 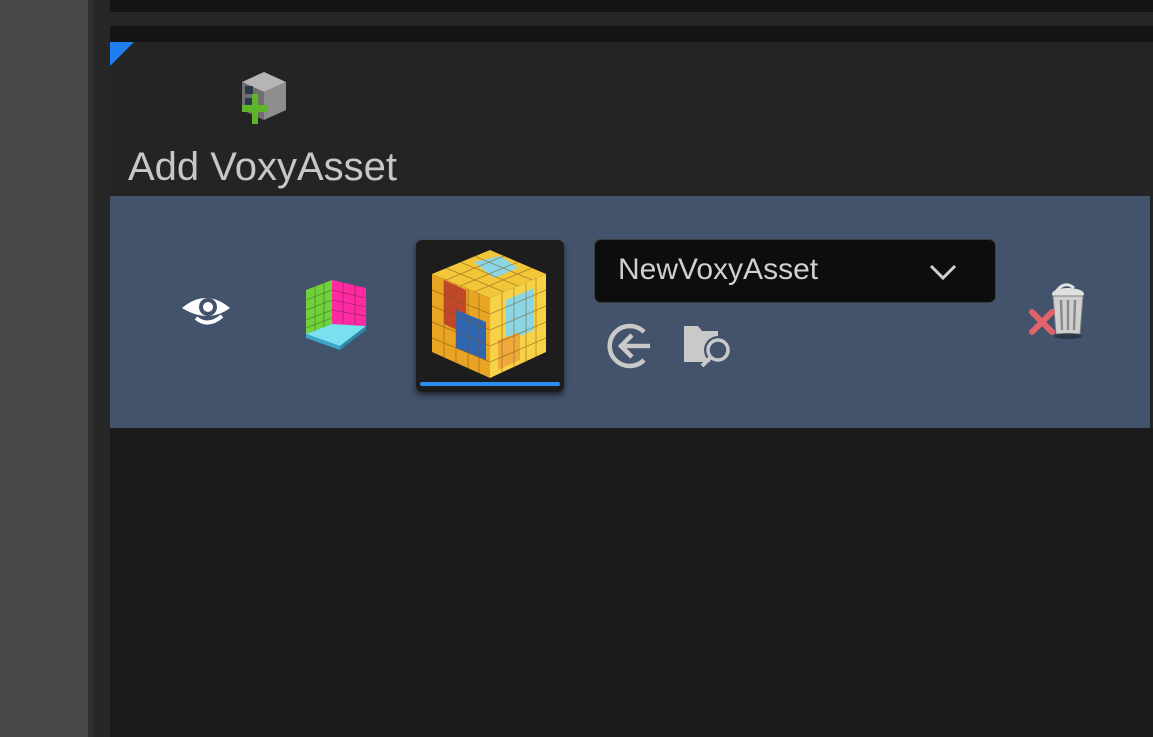 I want to click on asset-picker-combo: NewVoxyAsset, so click(x=795, y=271).